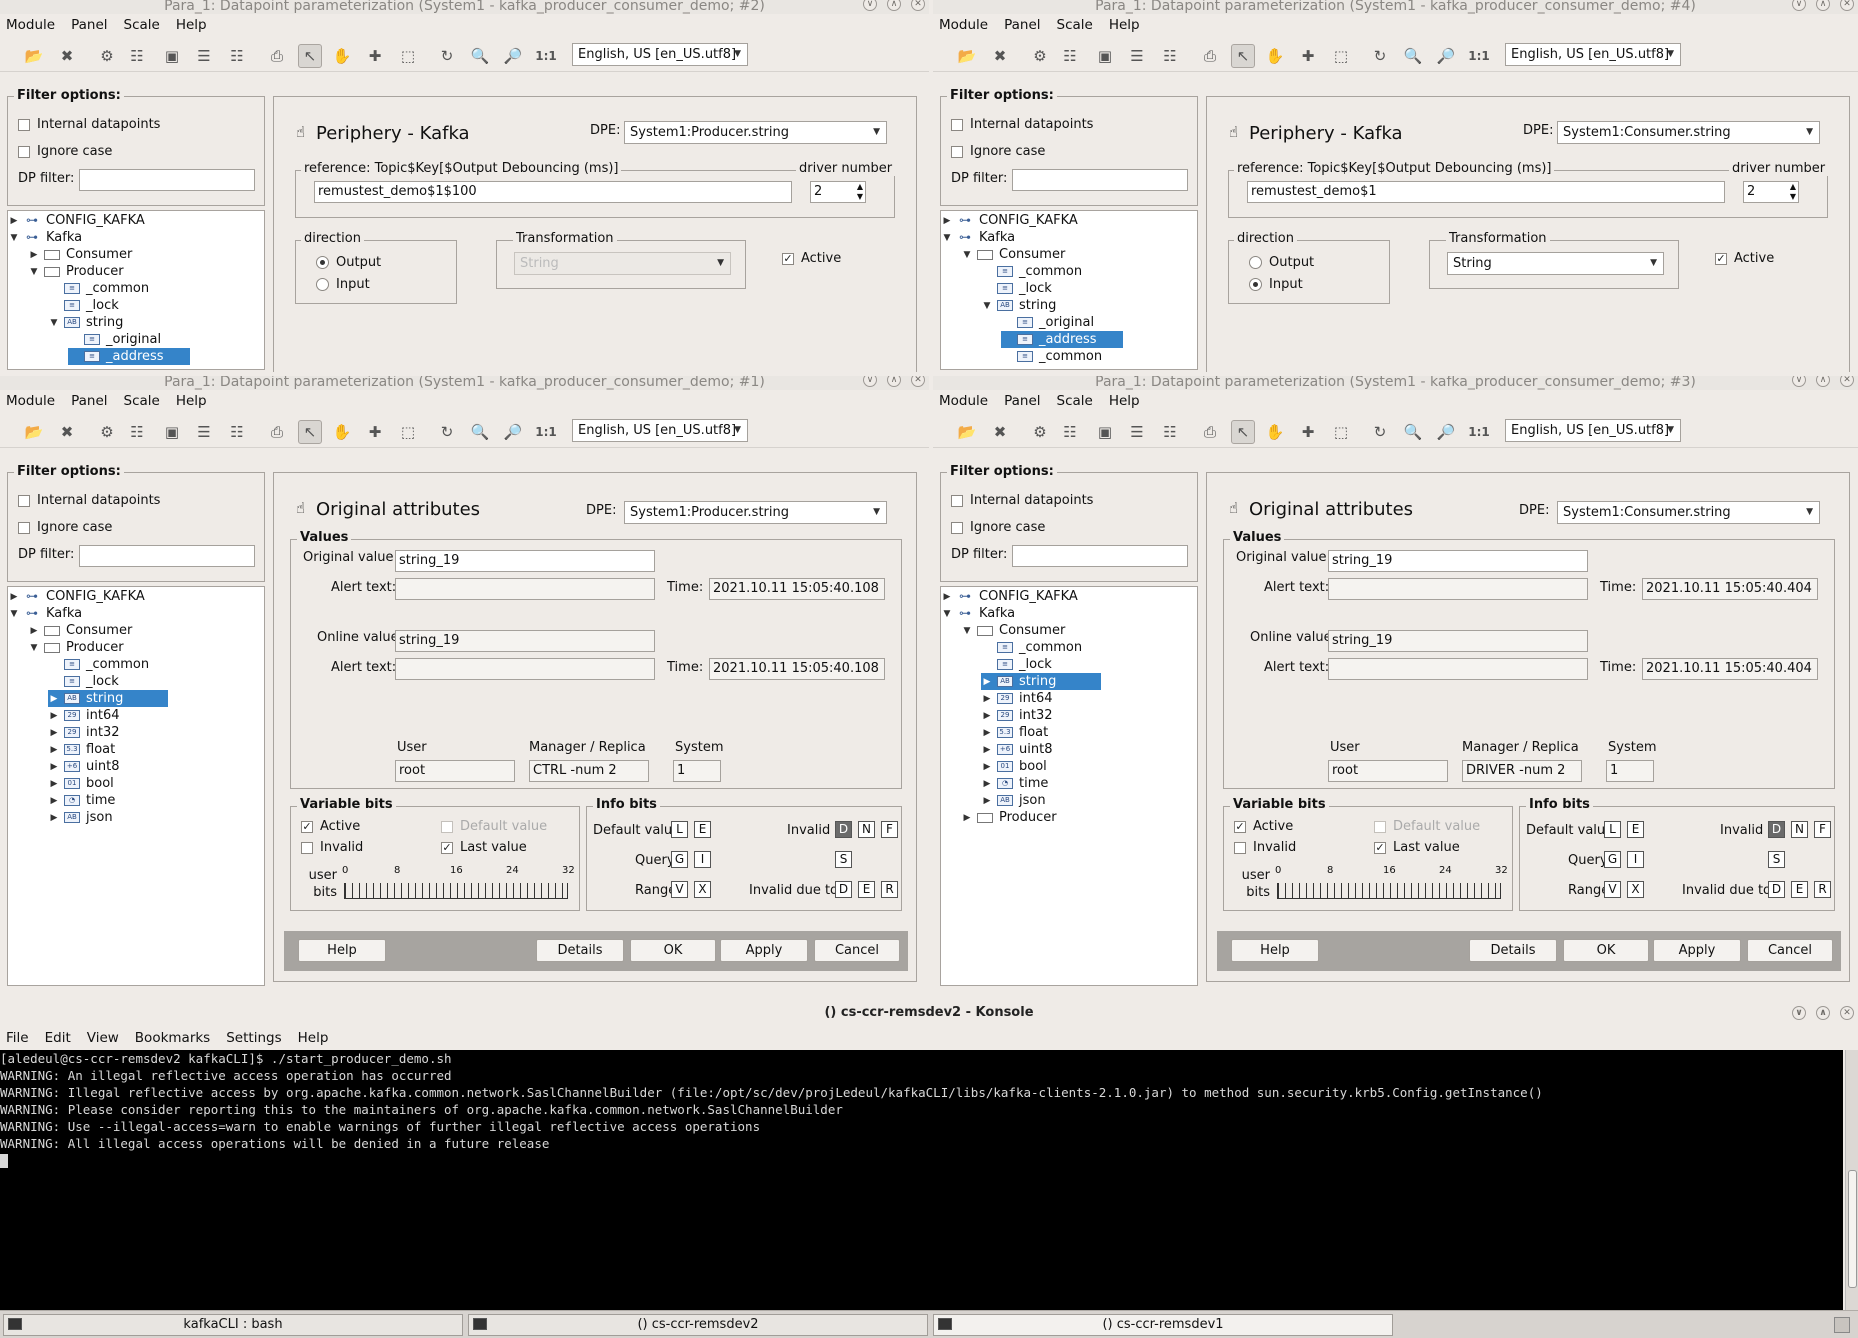 The image size is (1858, 1338). I want to click on tree-item: ▶ AB string, so click(108, 698).